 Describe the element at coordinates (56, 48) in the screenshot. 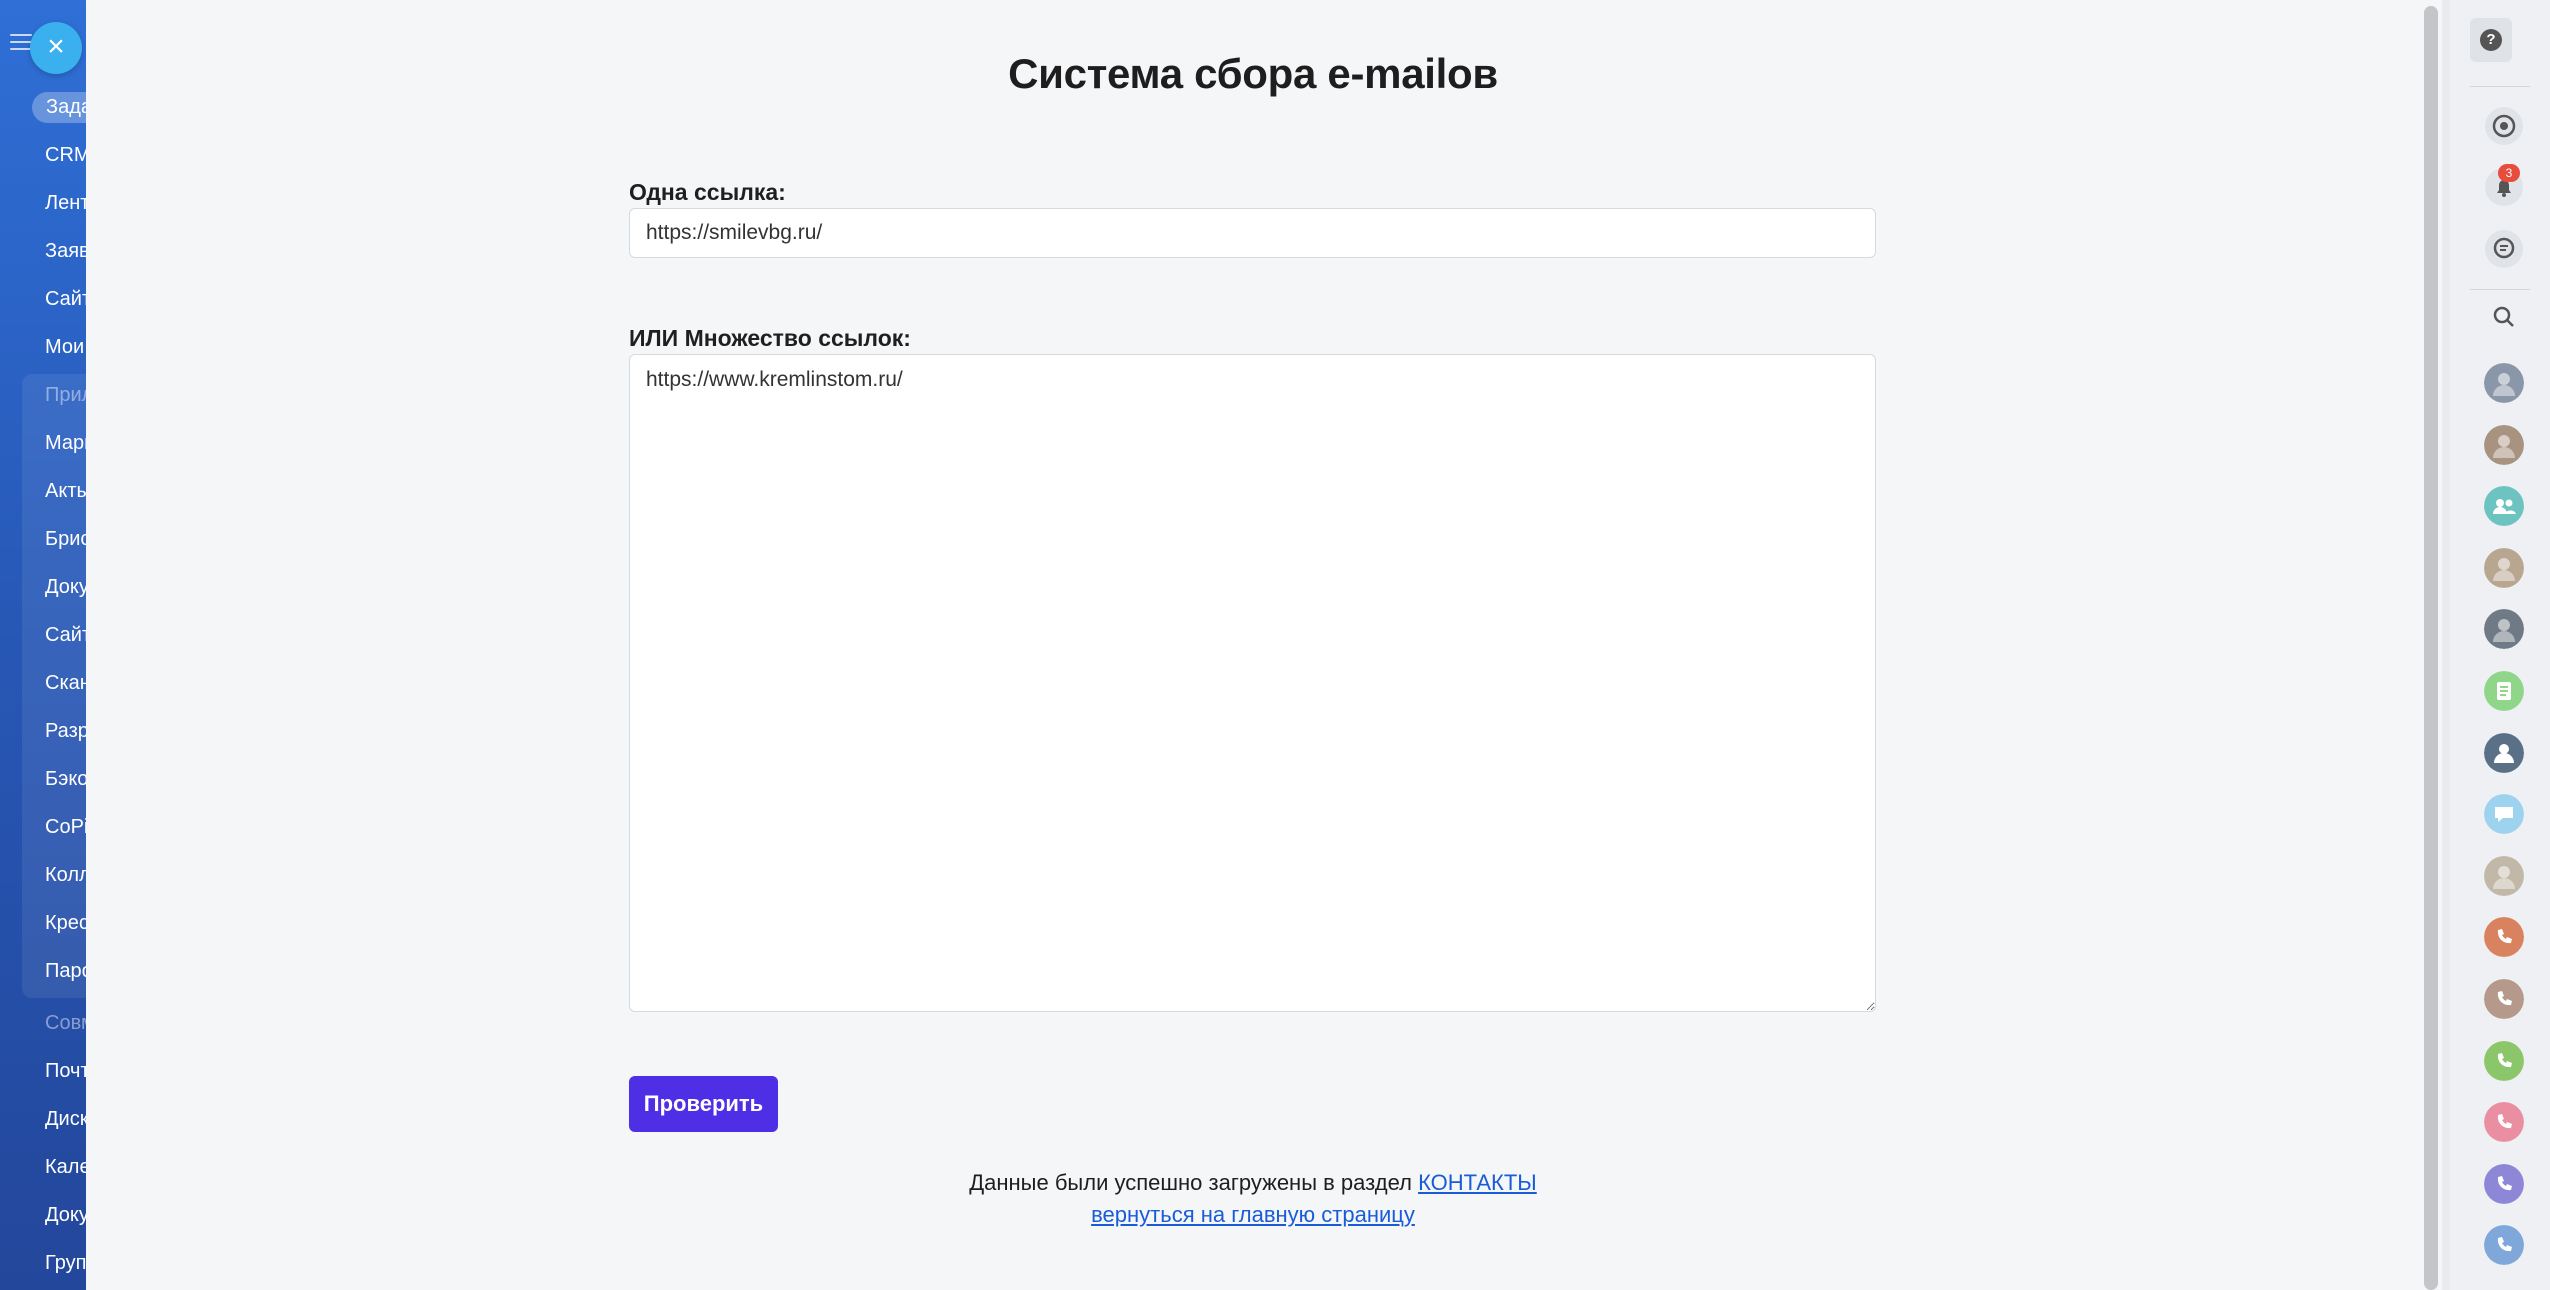

I see `close-icon: ×` at that location.